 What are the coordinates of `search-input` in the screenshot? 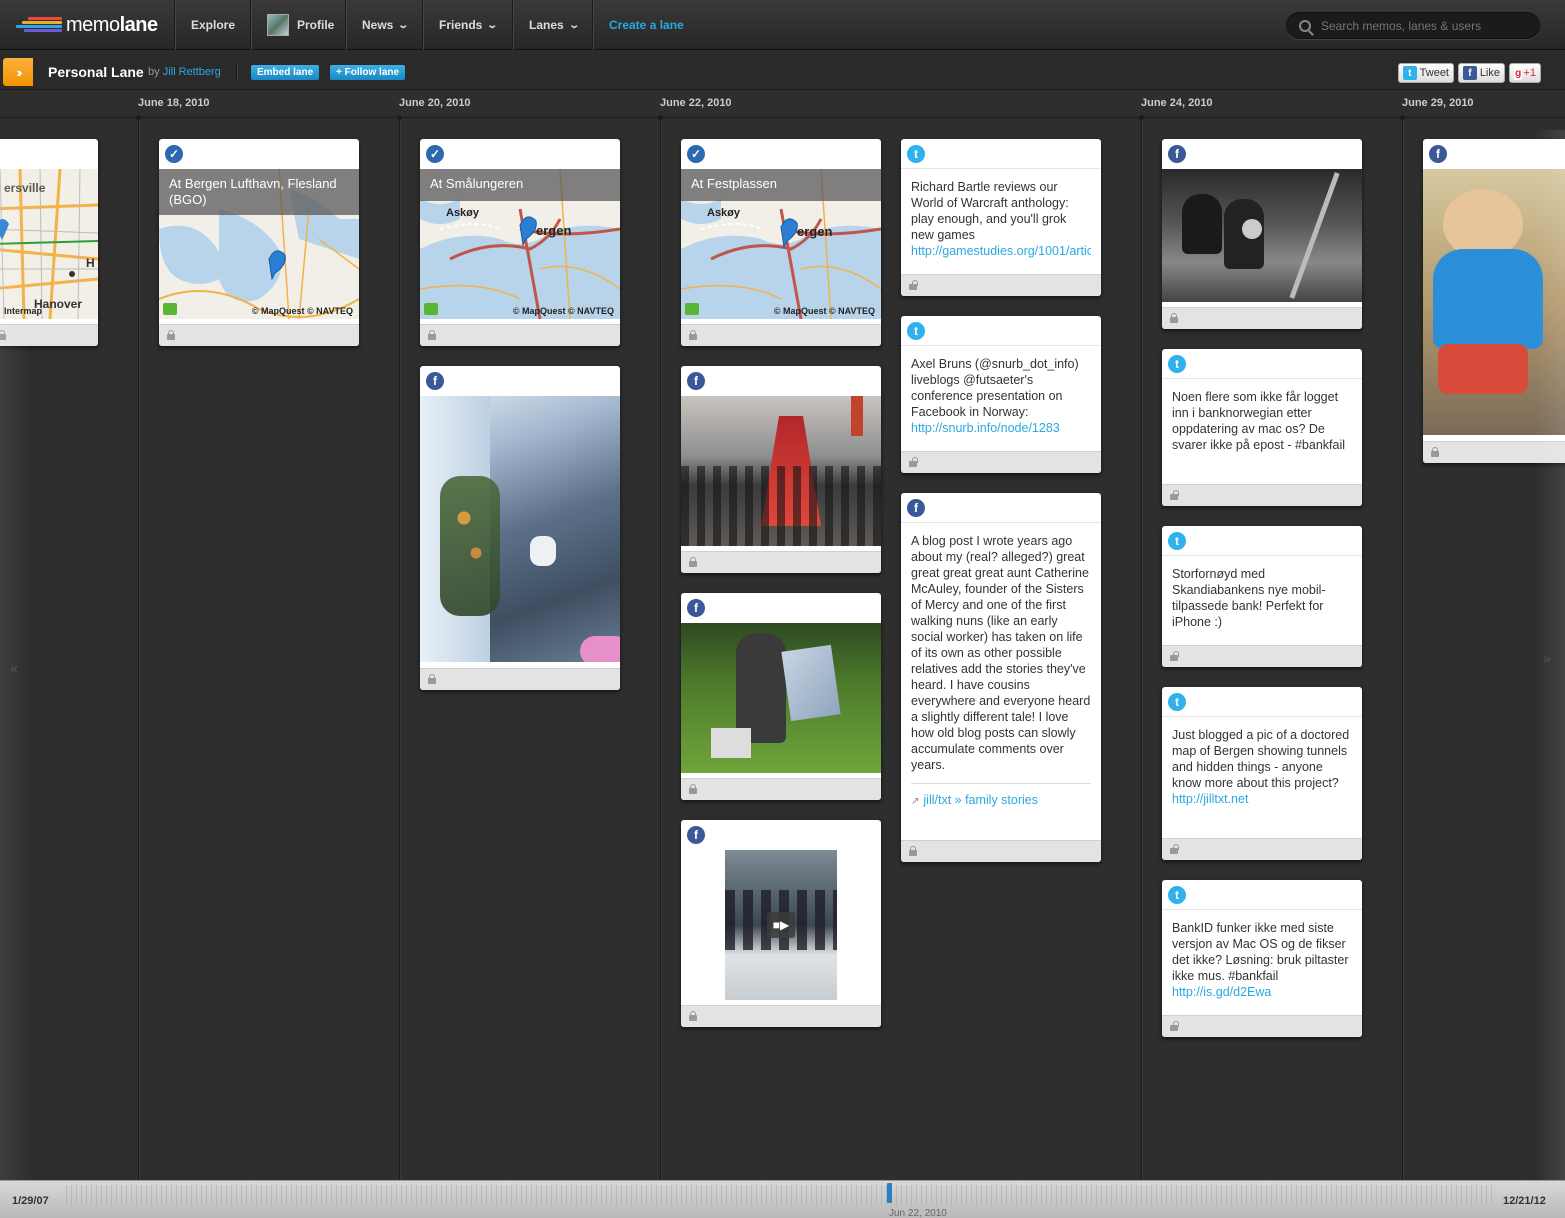 It's located at (1426, 25).